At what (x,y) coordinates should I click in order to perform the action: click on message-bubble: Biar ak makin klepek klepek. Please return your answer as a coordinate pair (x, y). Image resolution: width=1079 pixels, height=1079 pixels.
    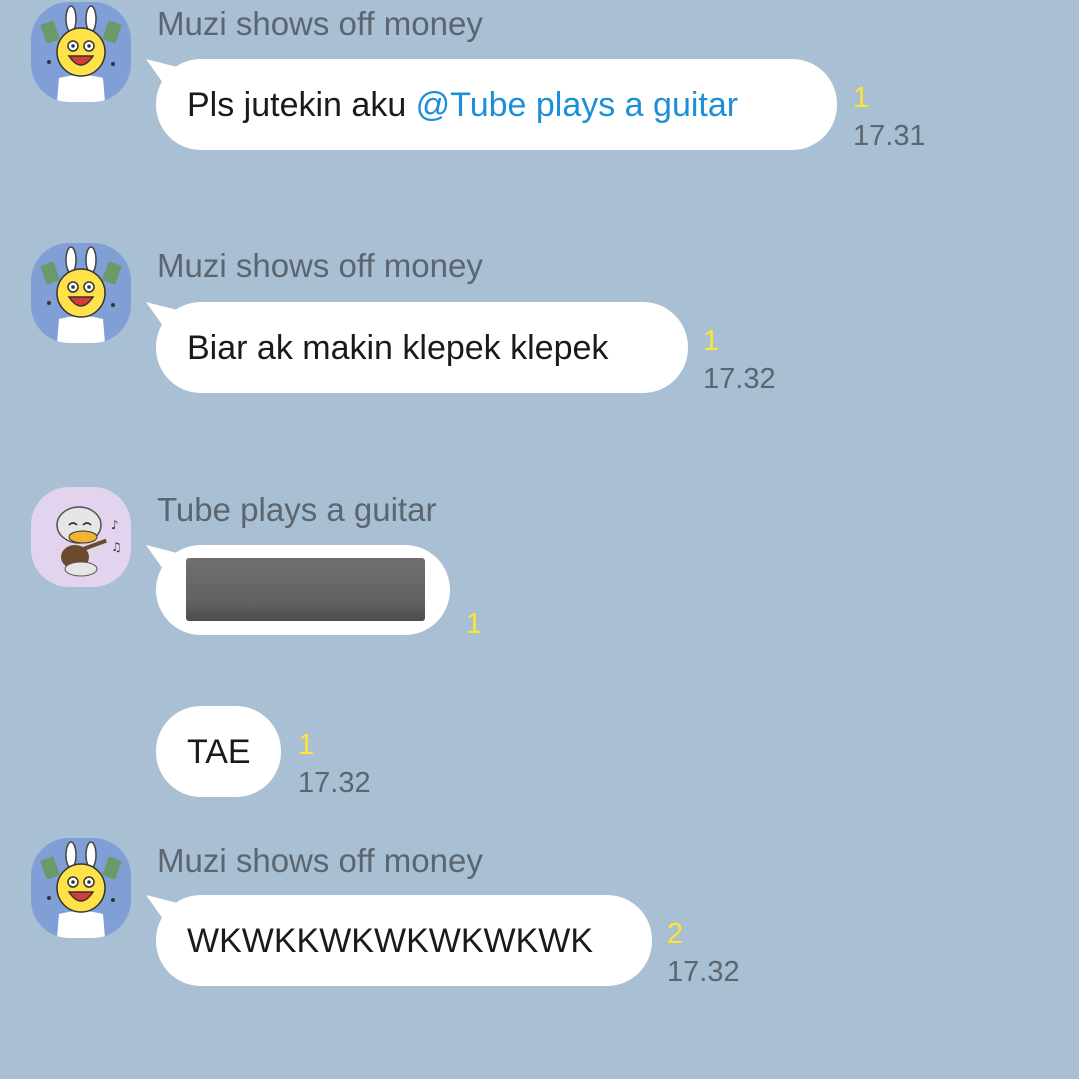
    Looking at the image, I should click on (422, 347).